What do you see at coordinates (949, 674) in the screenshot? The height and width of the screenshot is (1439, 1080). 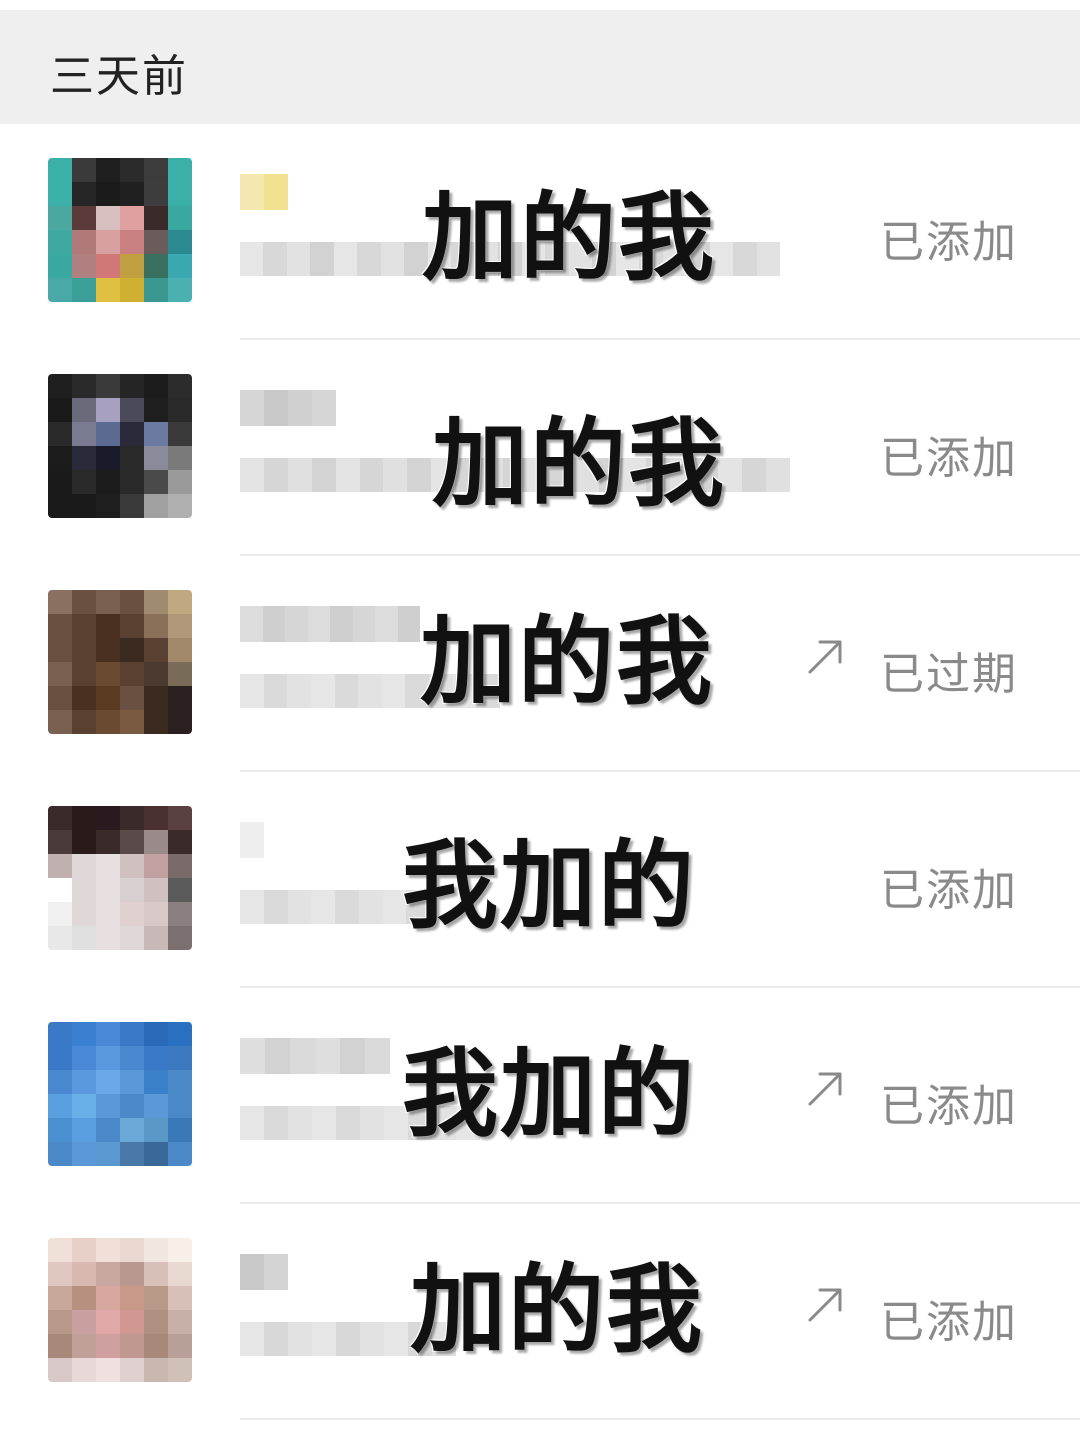 I see `status-label: 已过期` at bounding box center [949, 674].